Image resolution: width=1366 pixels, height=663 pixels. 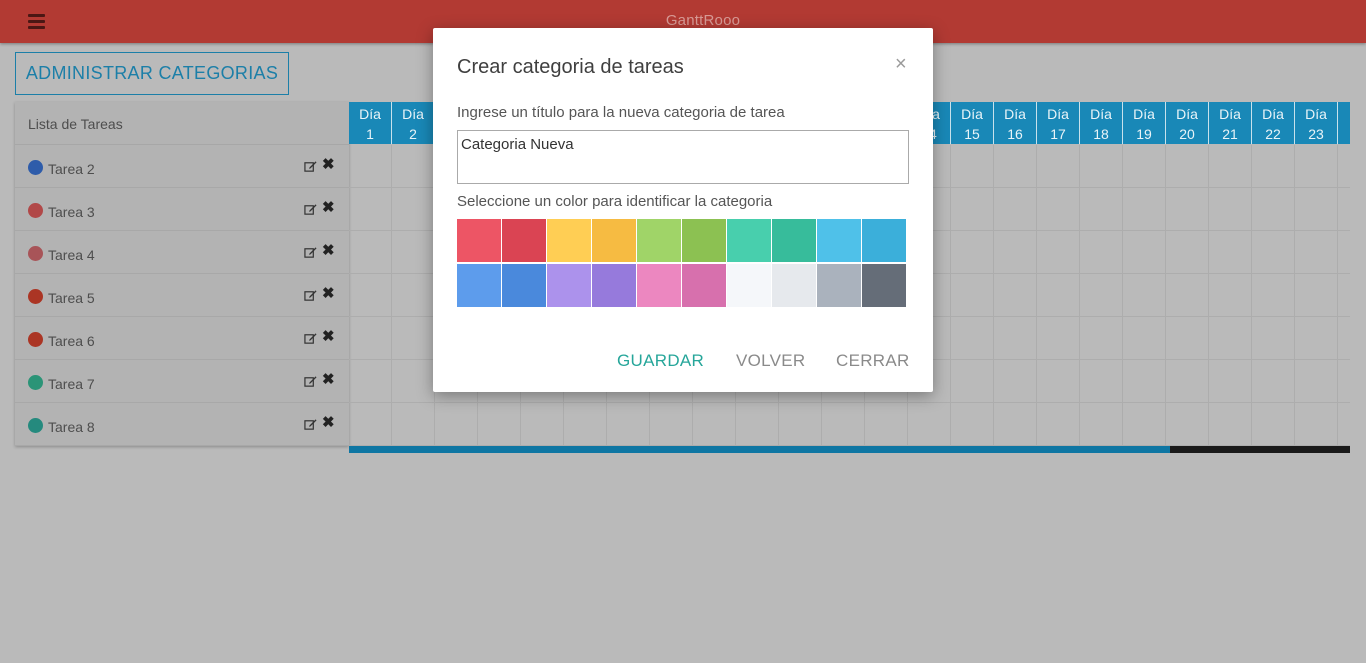 I want to click on day-number: 18, so click(x=1101, y=134).